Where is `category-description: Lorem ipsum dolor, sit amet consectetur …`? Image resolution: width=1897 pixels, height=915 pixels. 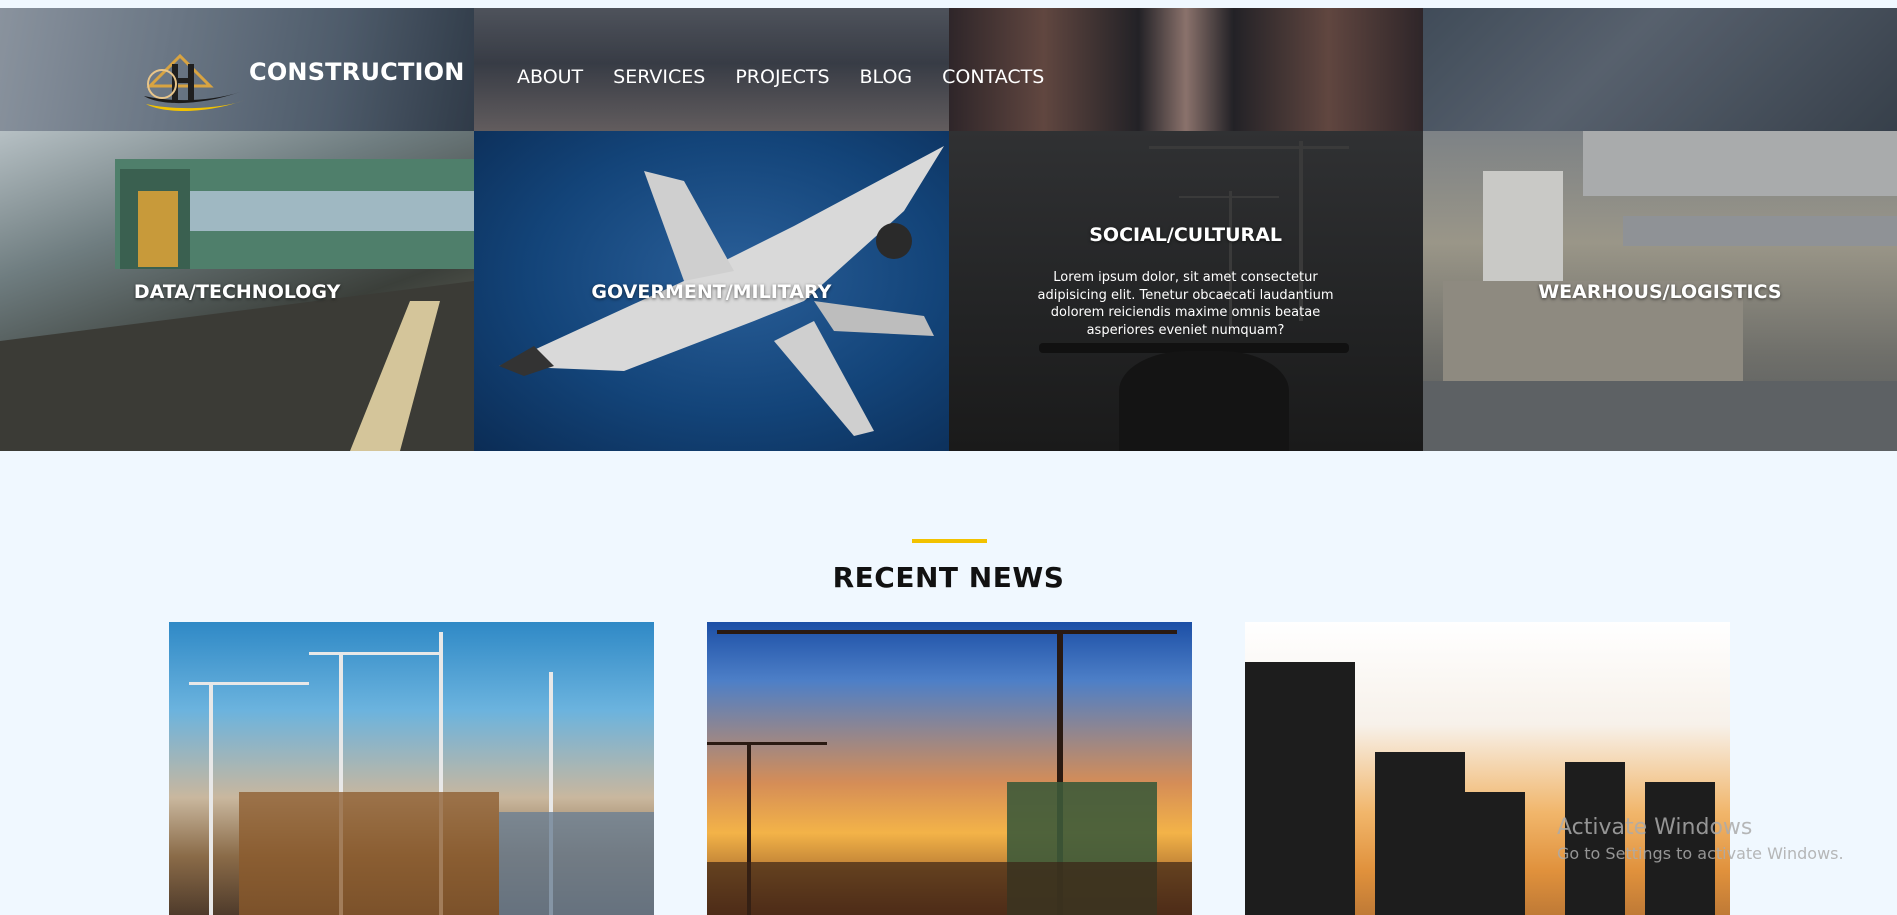
category-description: Lorem ipsum dolor, sit amet consectetur … is located at coordinates (1186, 304).